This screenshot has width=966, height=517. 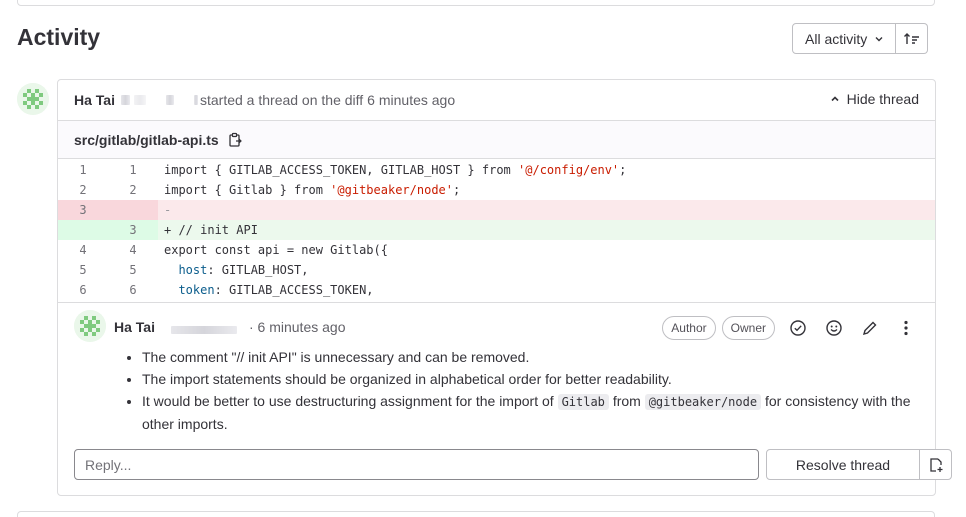 I want to click on new-line-number: 5, so click(x=133, y=270).